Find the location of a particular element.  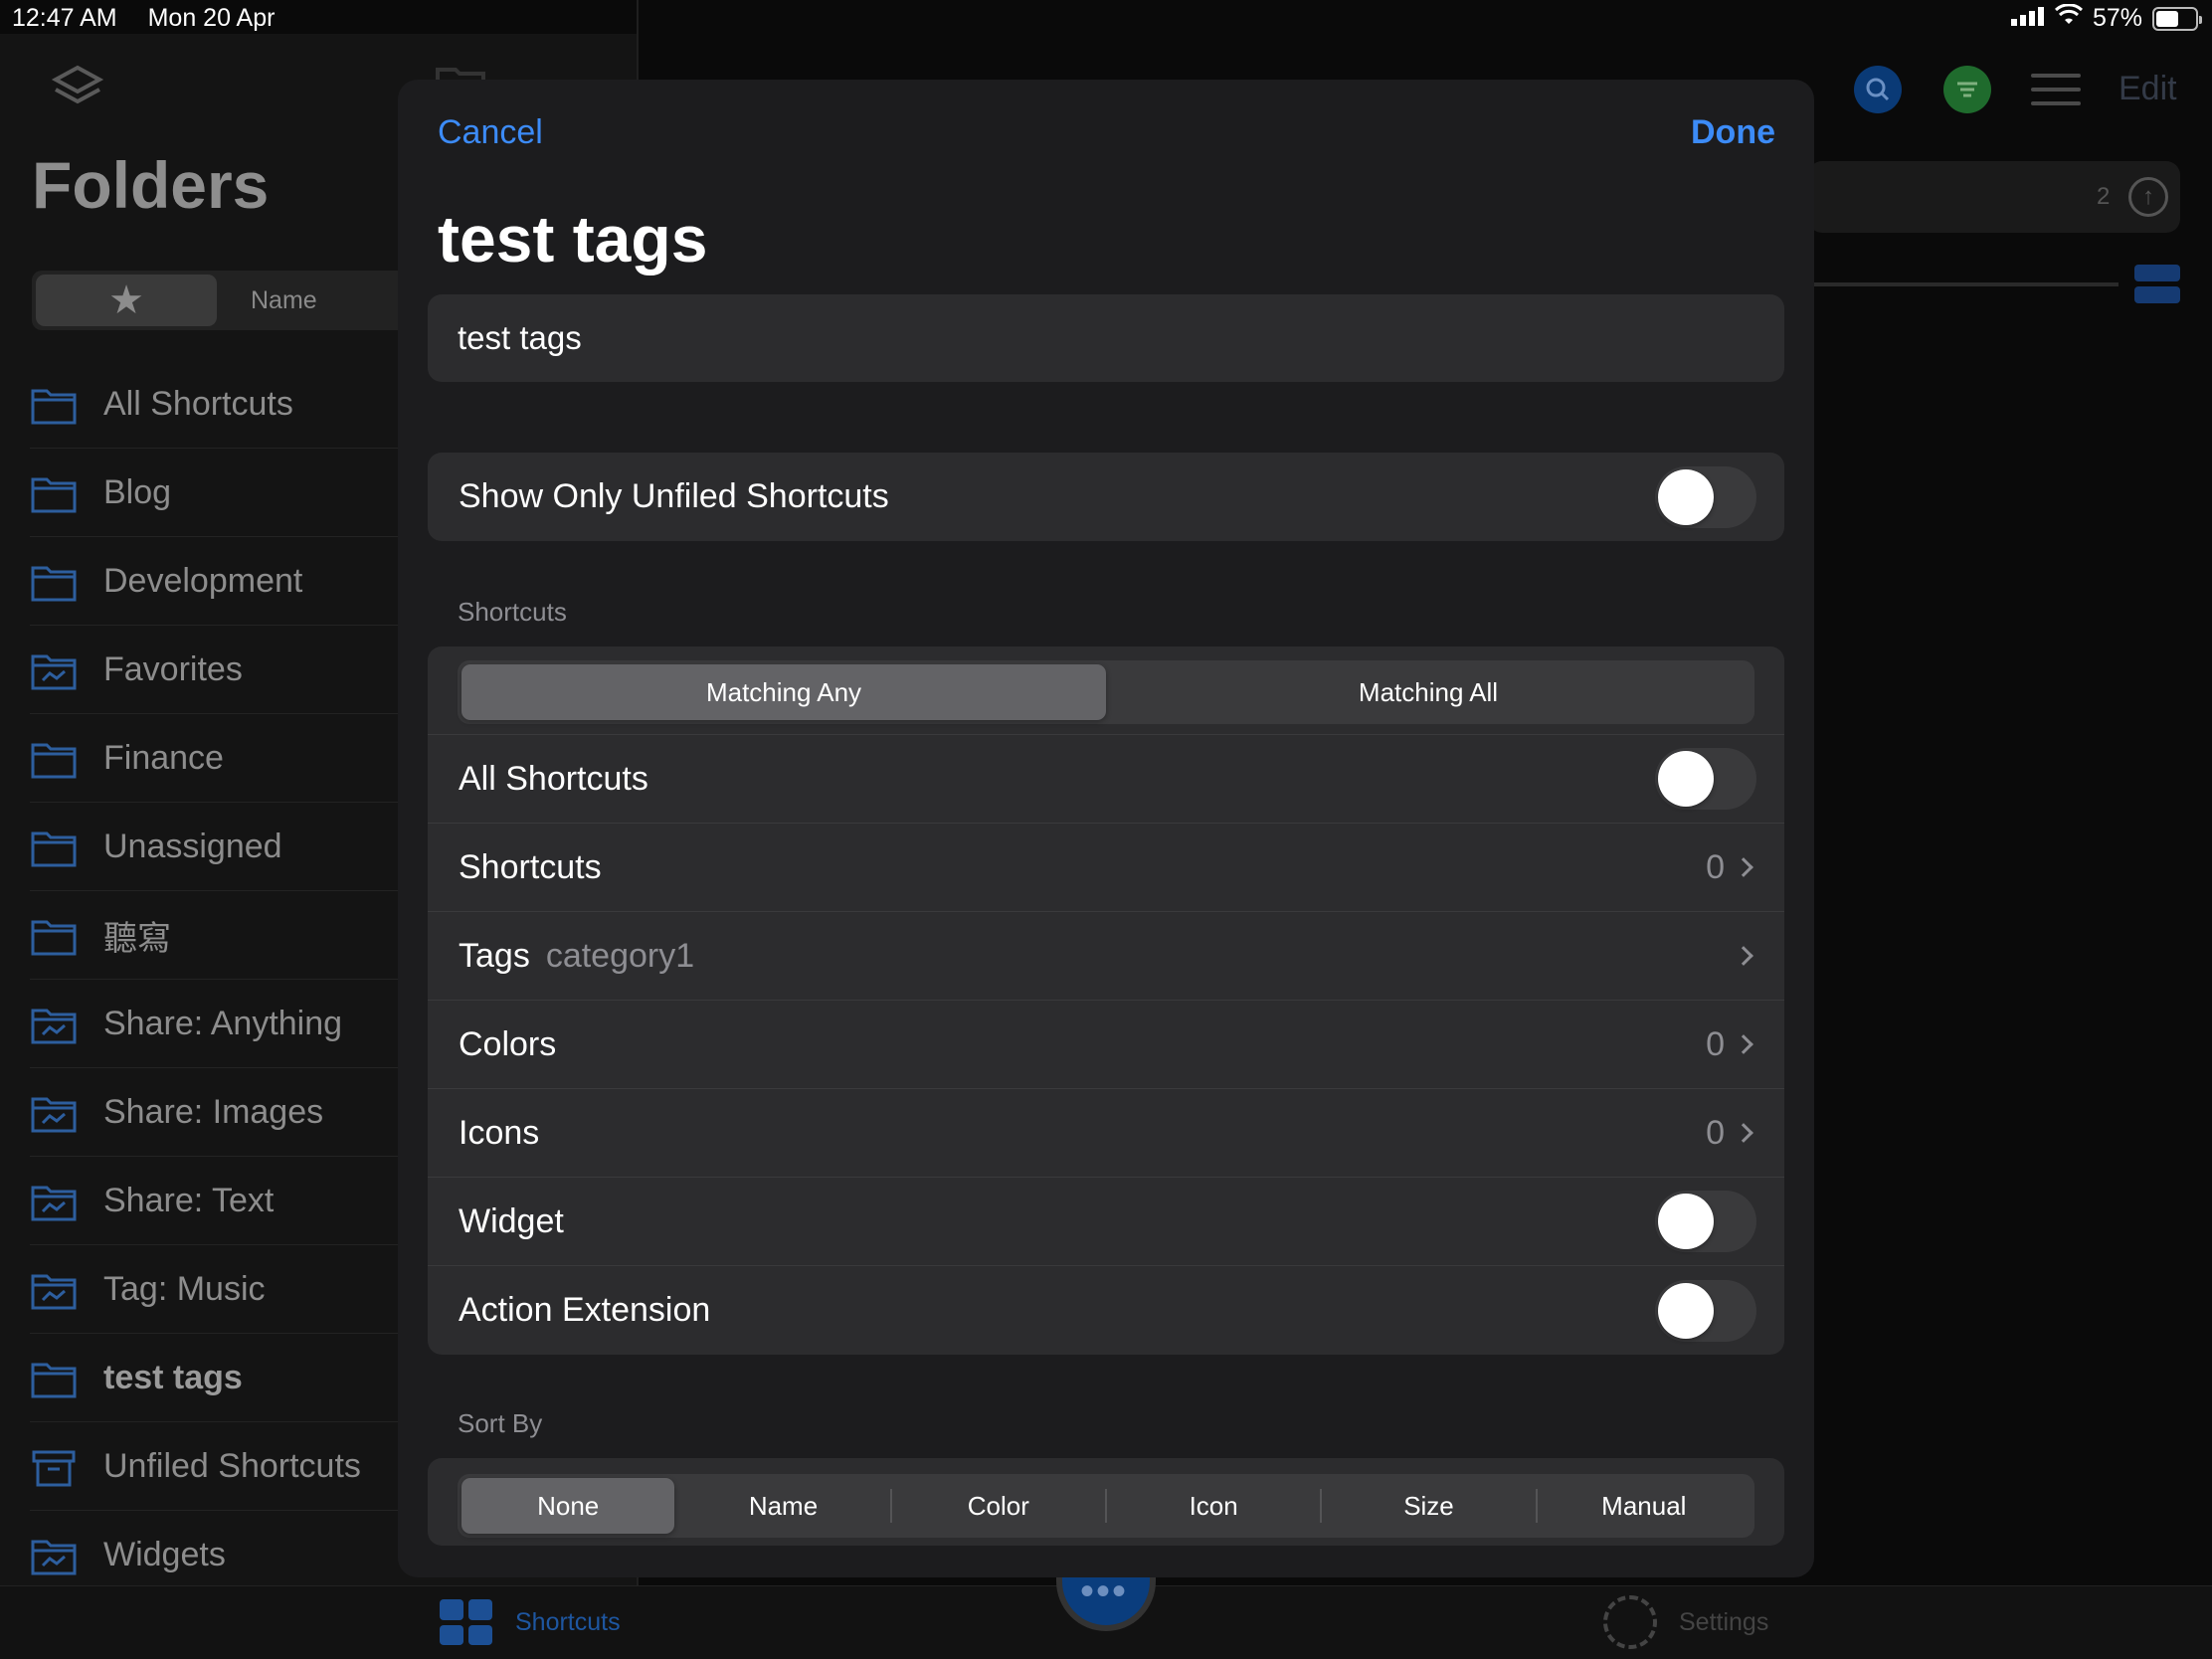

filter-icon is located at coordinates (1967, 89).